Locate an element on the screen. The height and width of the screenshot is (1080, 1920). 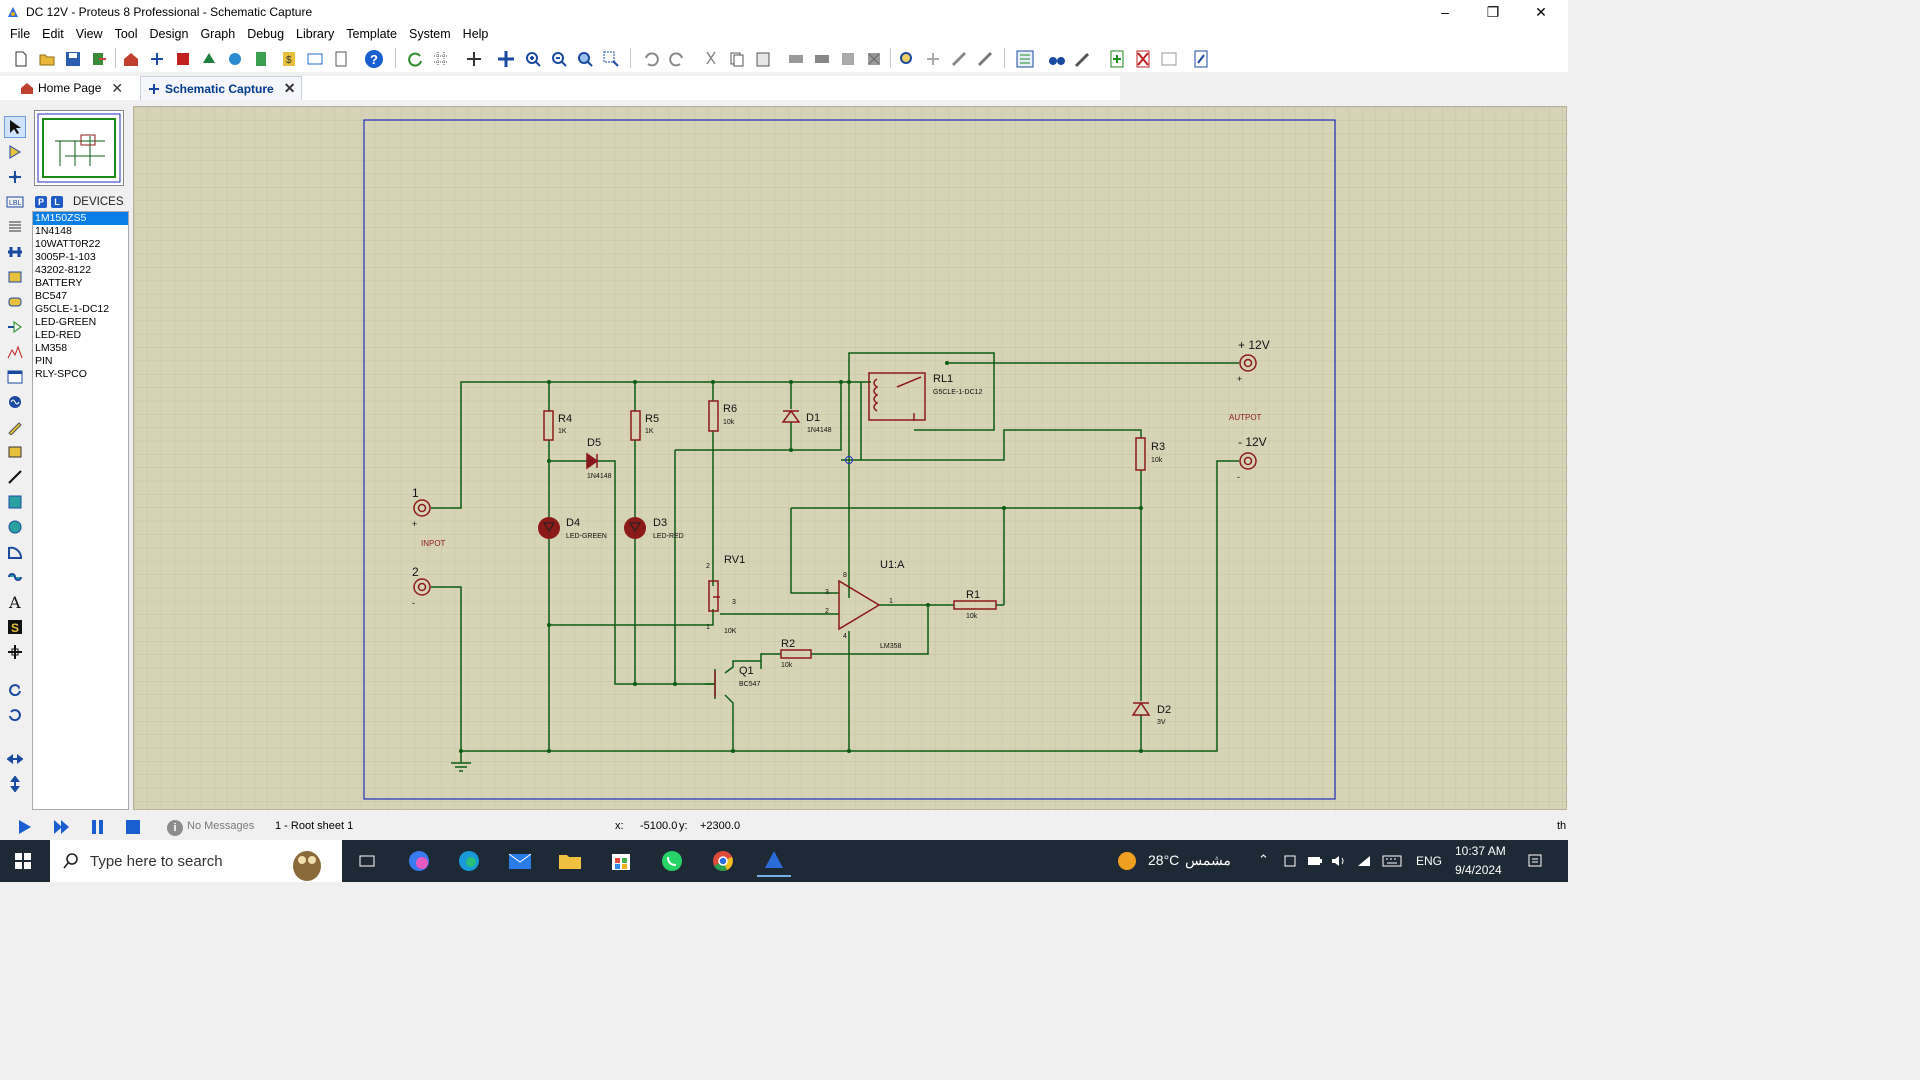
copy-icon is located at coordinates (737, 59).